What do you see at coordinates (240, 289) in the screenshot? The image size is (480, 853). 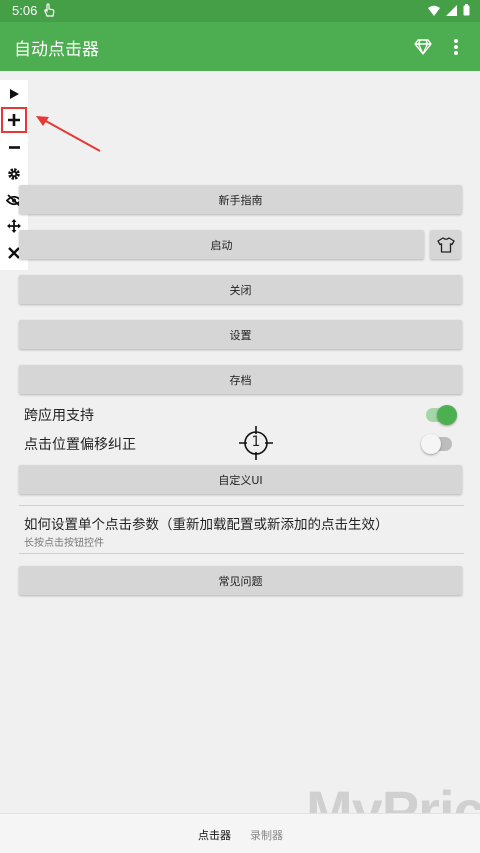 I see `stop-button: 关闭` at bounding box center [240, 289].